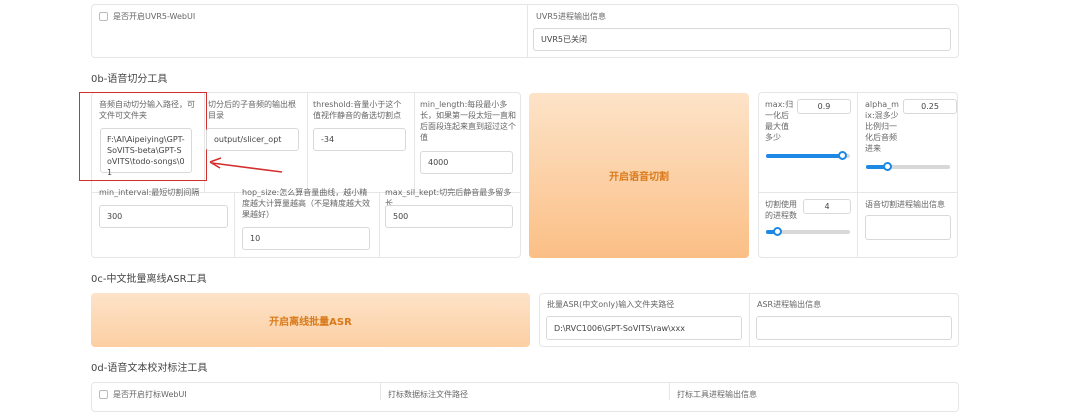 The height and width of the screenshot is (412, 1078). What do you see at coordinates (905, 204) in the screenshot?
I see `slicer-output-info-label: 语音切割进程输出信息` at bounding box center [905, 204].